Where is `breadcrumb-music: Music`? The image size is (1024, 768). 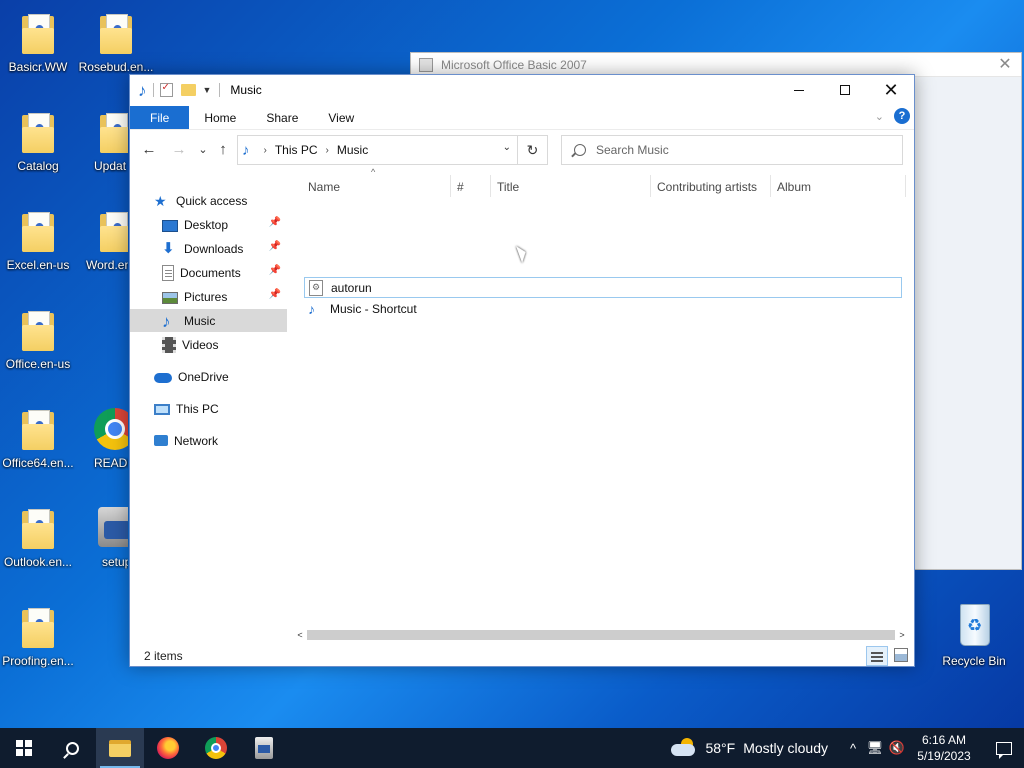 breadcrumb-music: Music is located at coordinates (352, 150).